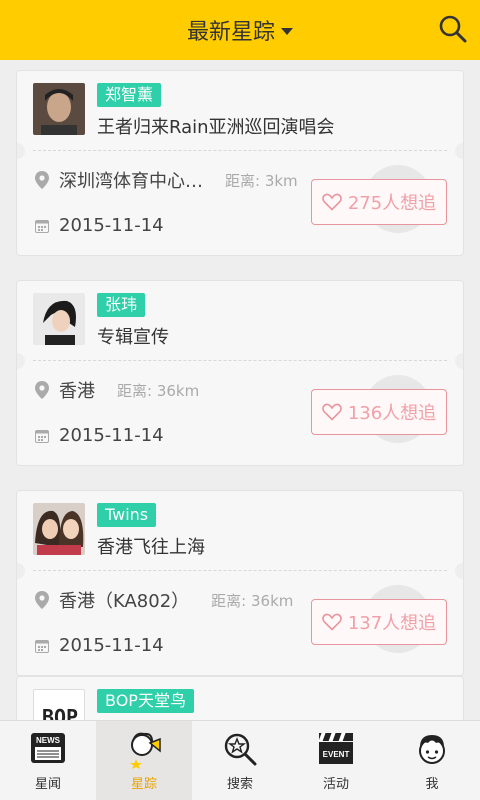 This screenshot has width=480, height=800. I want to click on star-avatar-icon, so click(145, 750).